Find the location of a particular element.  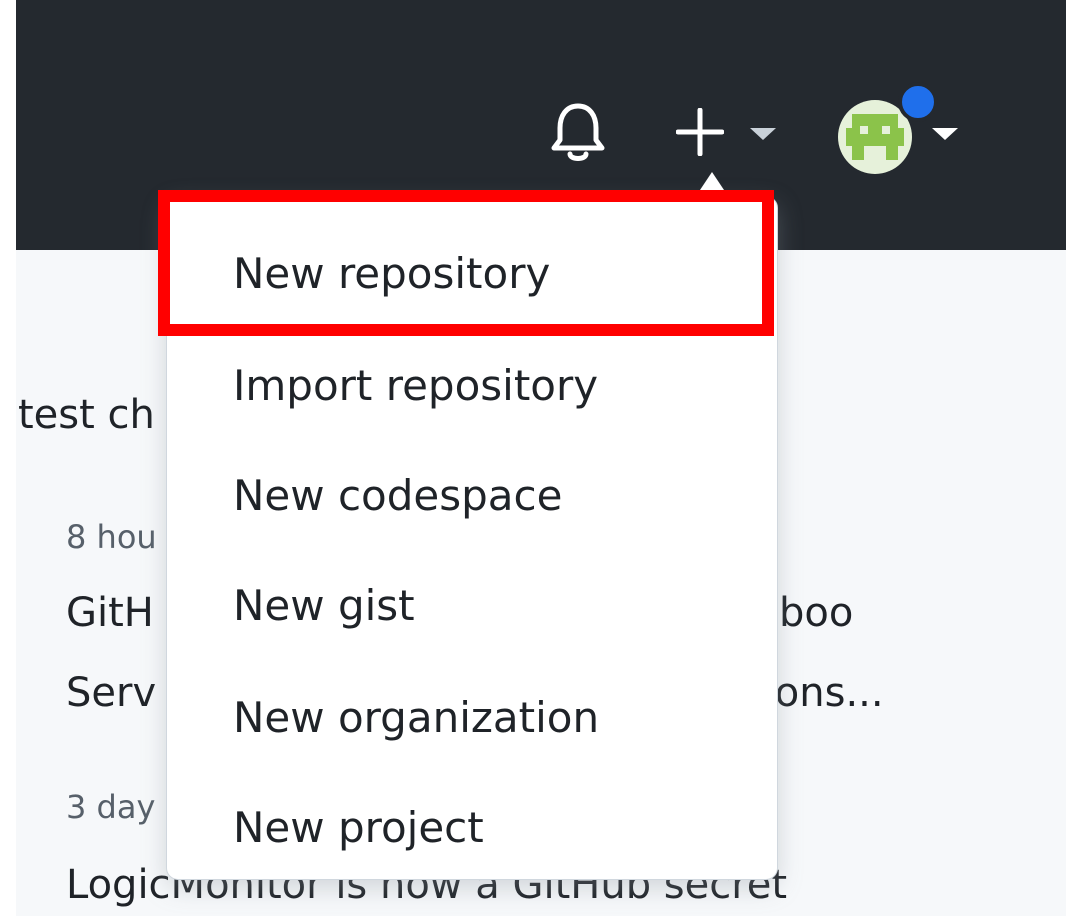

left-margin is located at coordinates (8, 458).